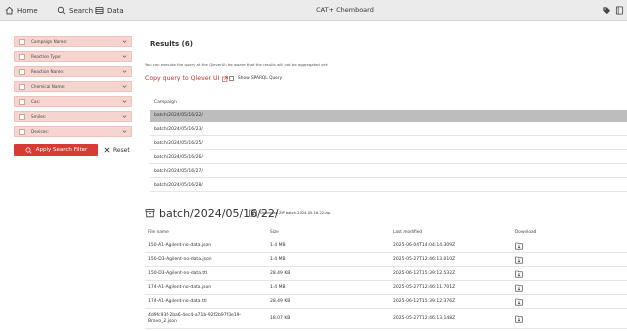  I want to click on filter-devices: Devices:, so click(73, 131).